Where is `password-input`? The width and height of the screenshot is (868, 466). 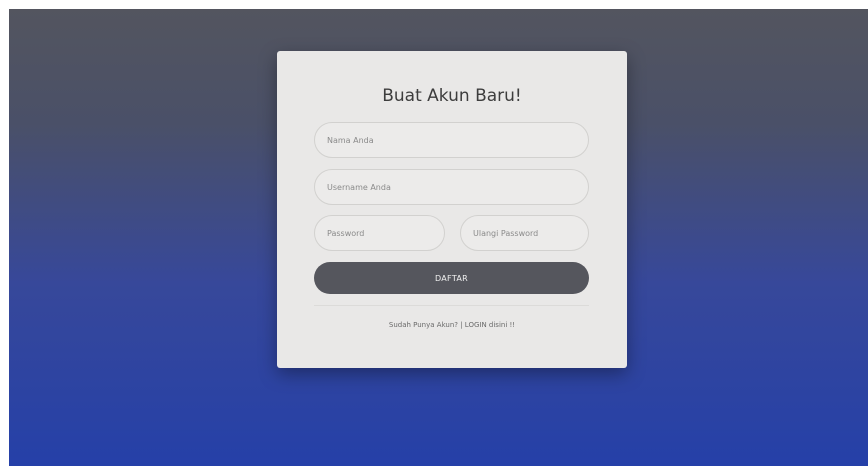 password-input is located at coordinates (379, 233).